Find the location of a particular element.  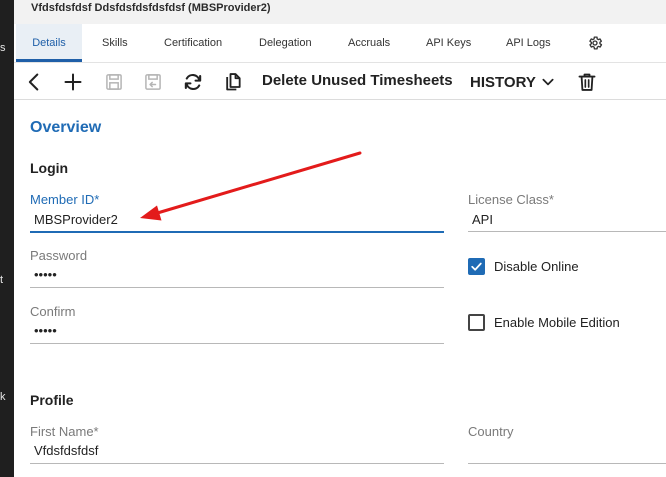

save-exit-icon is located at coordinates (153, 82).